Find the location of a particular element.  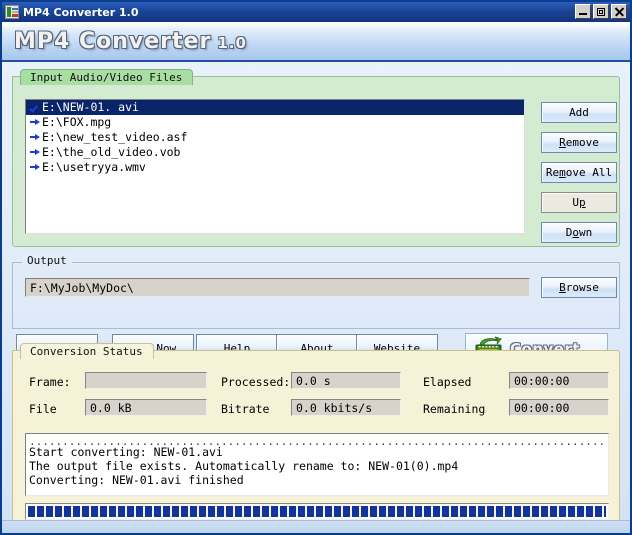

log-line: Converting: NEW-01.avi finished is located at coordinates (136, 480).